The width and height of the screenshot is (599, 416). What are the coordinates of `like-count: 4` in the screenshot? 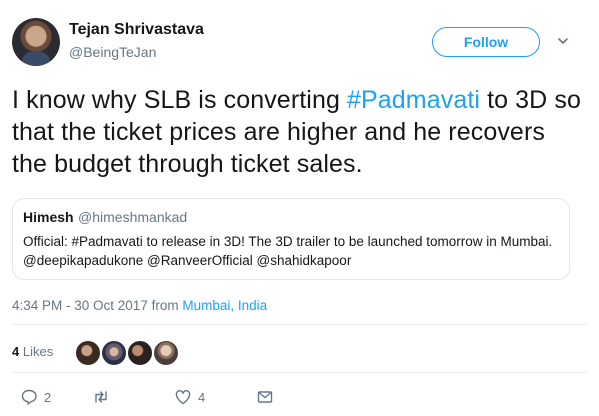 It's located at (202, 397).